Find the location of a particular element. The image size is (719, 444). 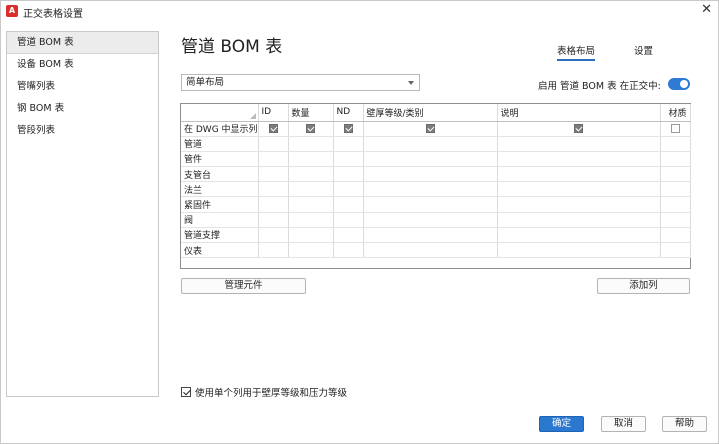

ok-button: 确定 is located at coordinates (561, 424).